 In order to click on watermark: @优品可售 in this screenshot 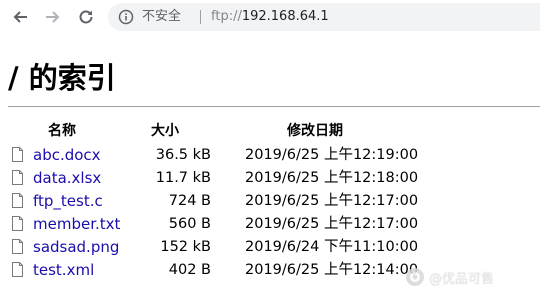, I will do `click(449, 277)`.